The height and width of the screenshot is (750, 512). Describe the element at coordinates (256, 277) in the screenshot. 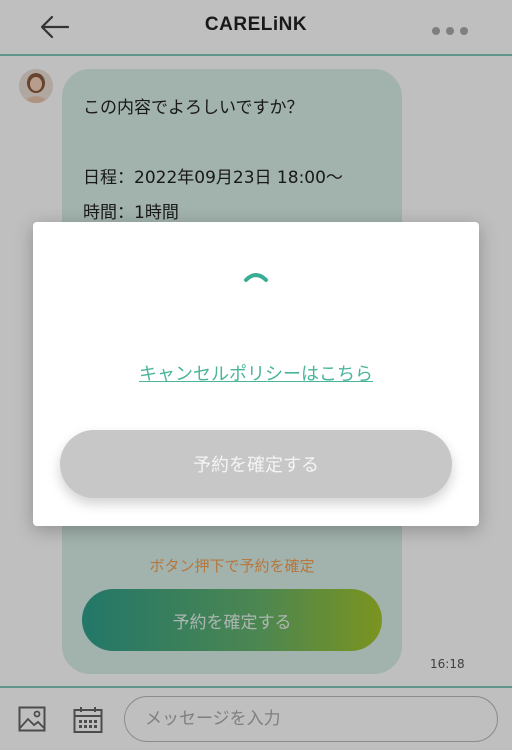

I see `loading-spinner-icon` at that location.